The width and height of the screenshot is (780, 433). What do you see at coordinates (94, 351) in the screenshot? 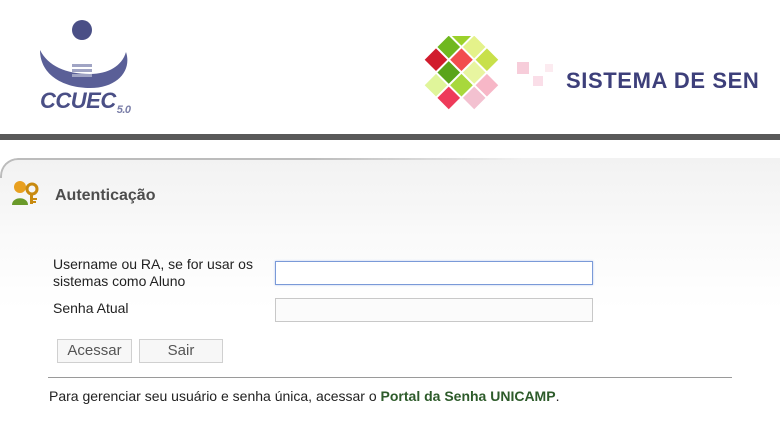
I see `submit-button: Acessar` at bounding box center [94, 351].